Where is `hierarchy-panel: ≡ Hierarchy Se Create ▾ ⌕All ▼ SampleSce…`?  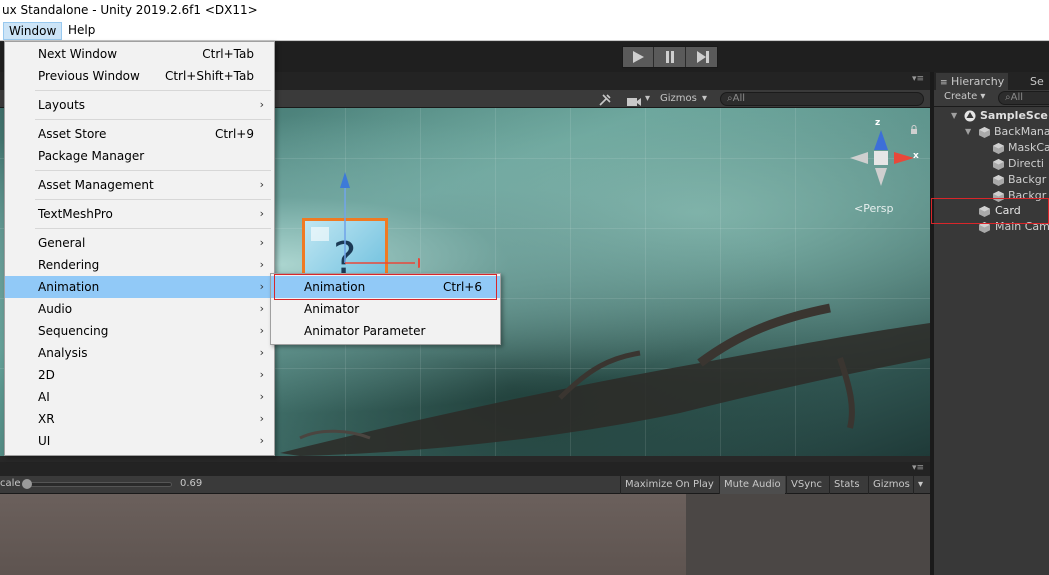 hierarchy-panel: ≡ Hierarchy Se Create ▾ ⌕All ▼ SampleSce… is located at coordinates (991, 323).